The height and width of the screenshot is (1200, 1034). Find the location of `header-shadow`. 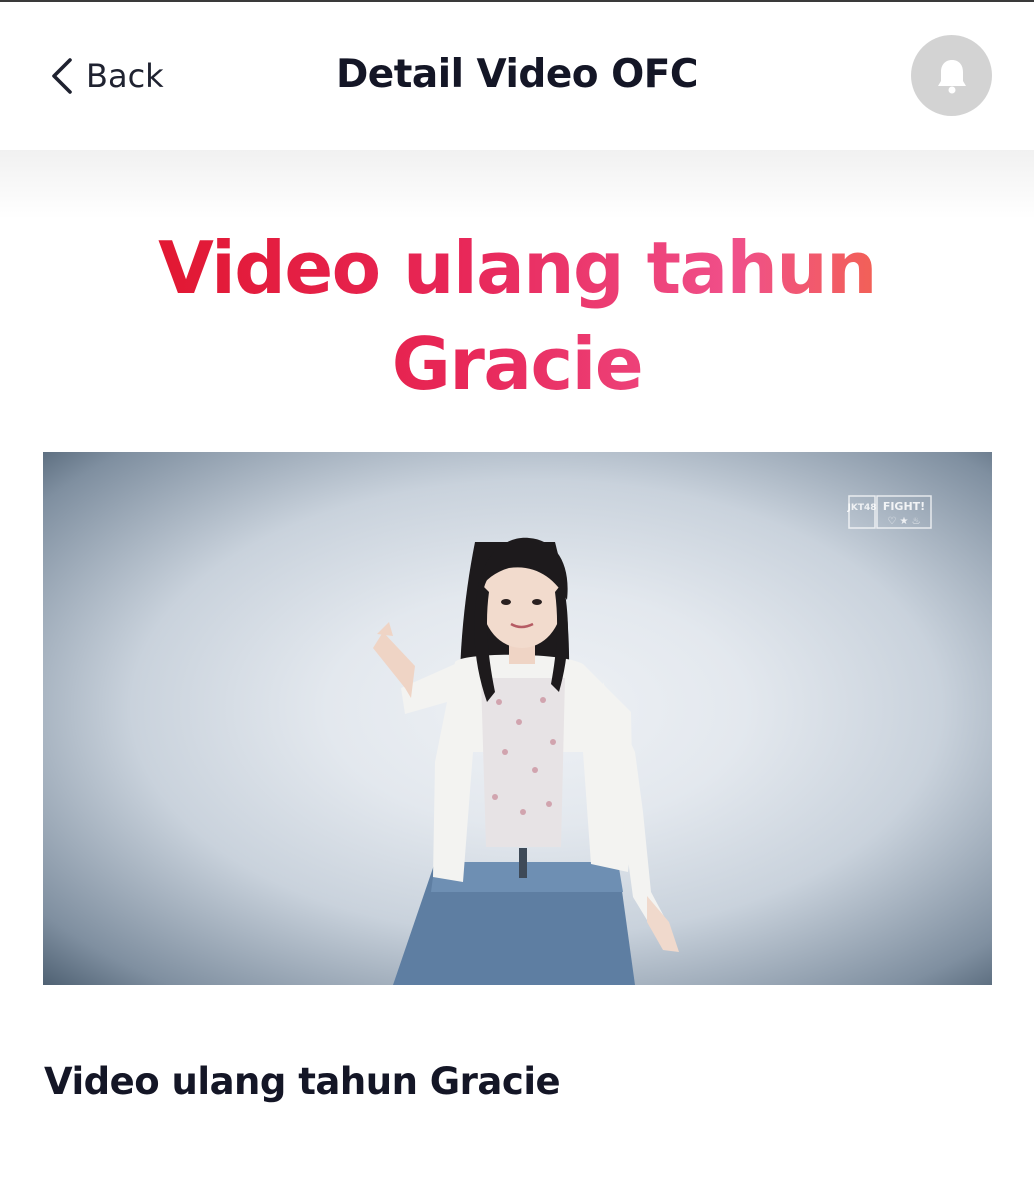

header-shadow is located at coordinates (517, 185).